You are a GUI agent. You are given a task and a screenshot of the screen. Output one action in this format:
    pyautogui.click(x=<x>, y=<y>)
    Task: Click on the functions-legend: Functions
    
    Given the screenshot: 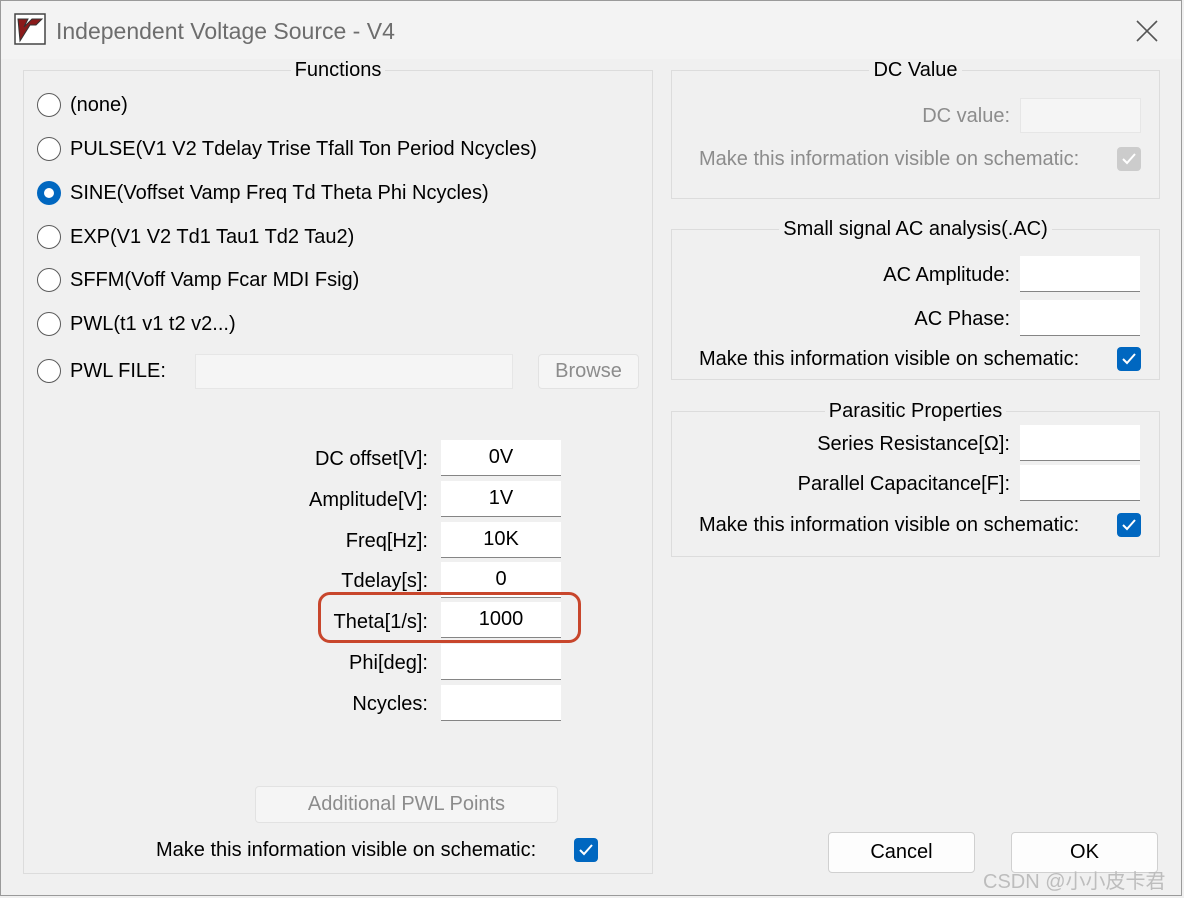 What is the action you would take?
    pyautogui.click(x=338, y=70)
    